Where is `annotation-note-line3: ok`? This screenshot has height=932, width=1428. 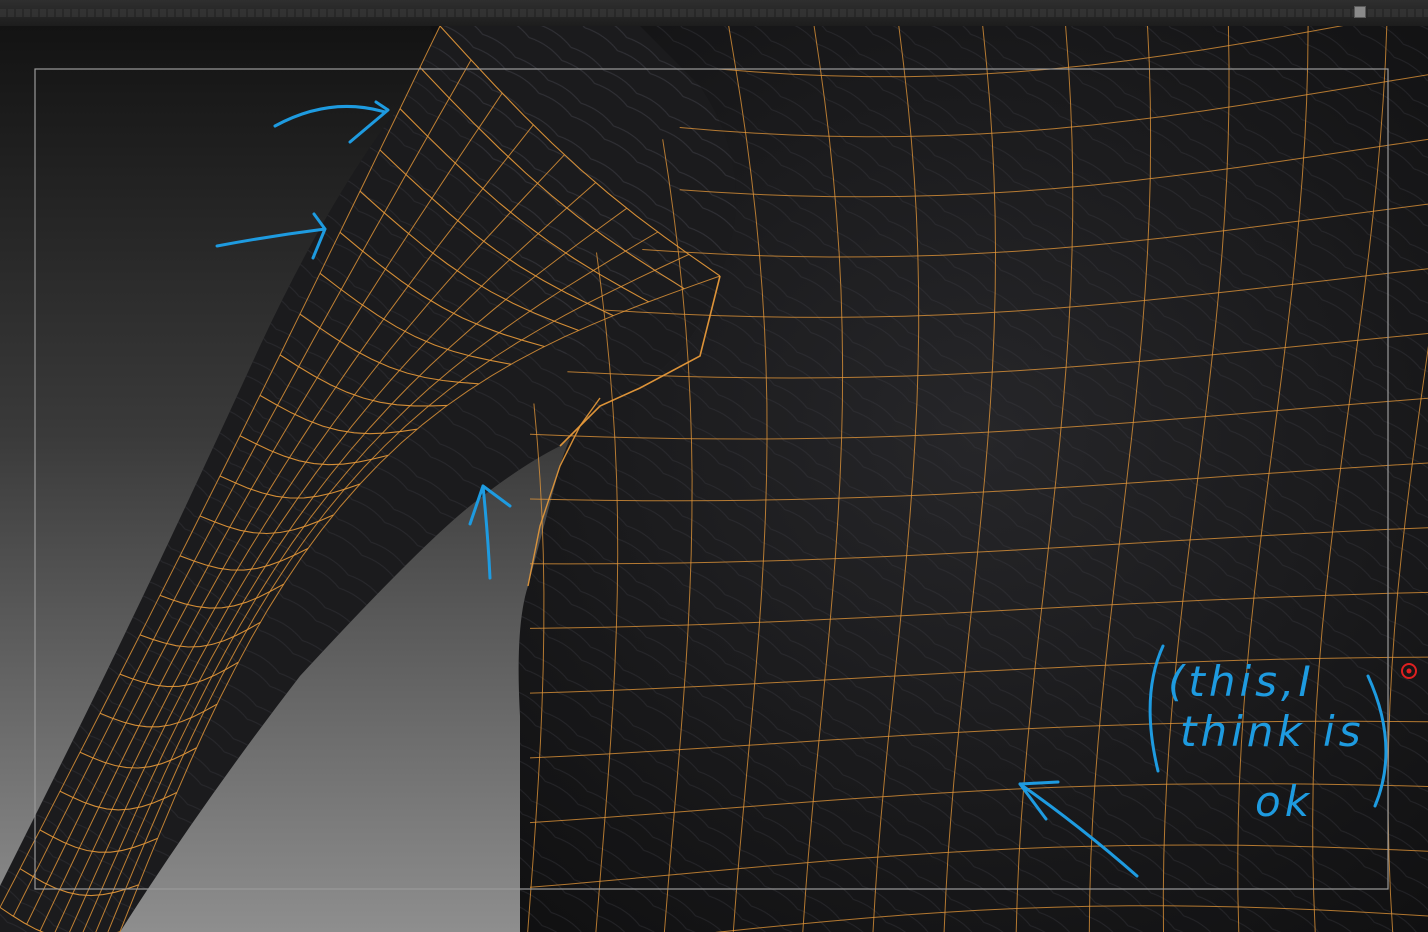 annotation-note-line3: ok is located at coordinates (1284, 801).